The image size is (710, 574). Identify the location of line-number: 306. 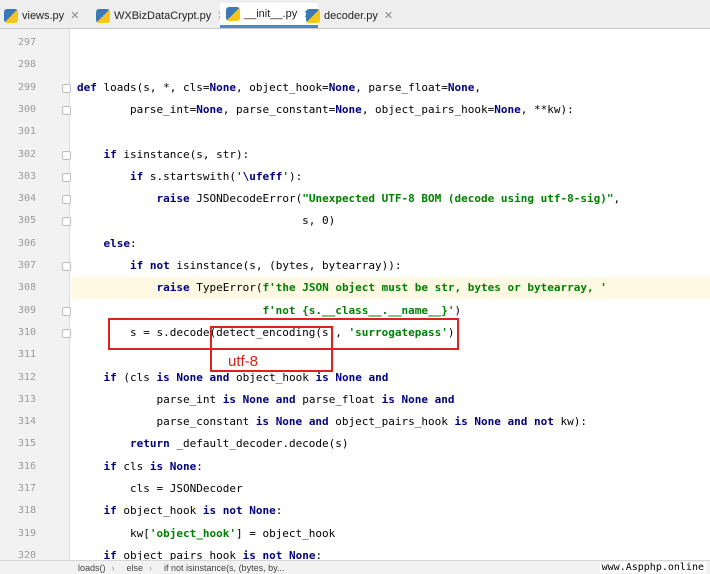
(26, 243).